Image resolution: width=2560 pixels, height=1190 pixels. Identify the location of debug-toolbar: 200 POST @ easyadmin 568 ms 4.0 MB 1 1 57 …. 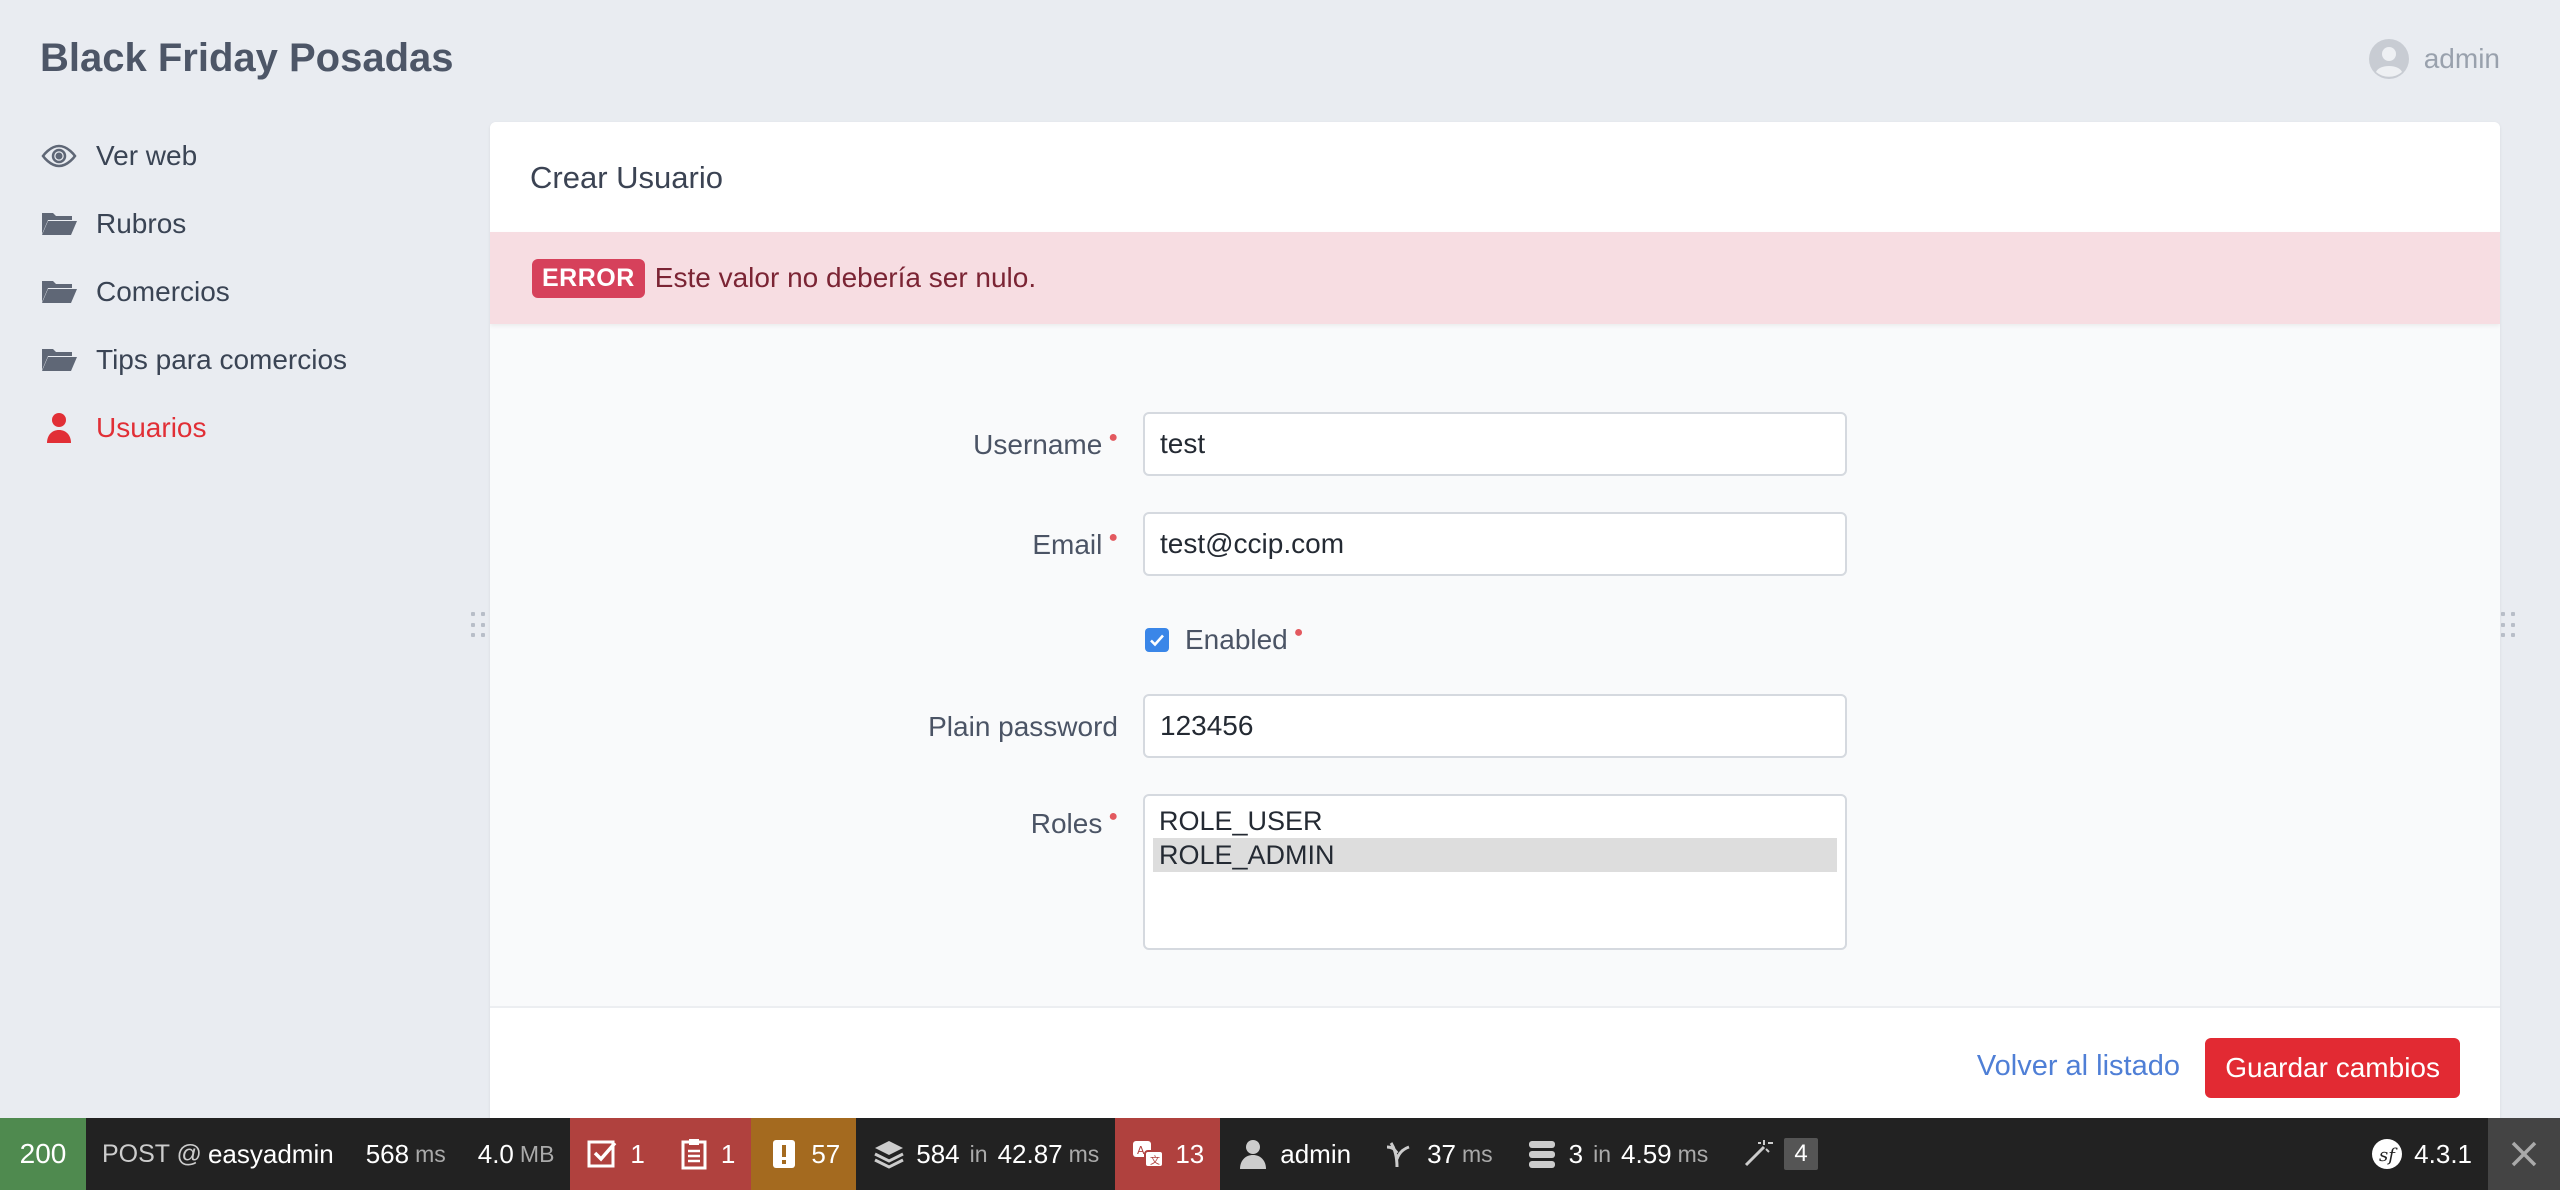
(1280, 1154).